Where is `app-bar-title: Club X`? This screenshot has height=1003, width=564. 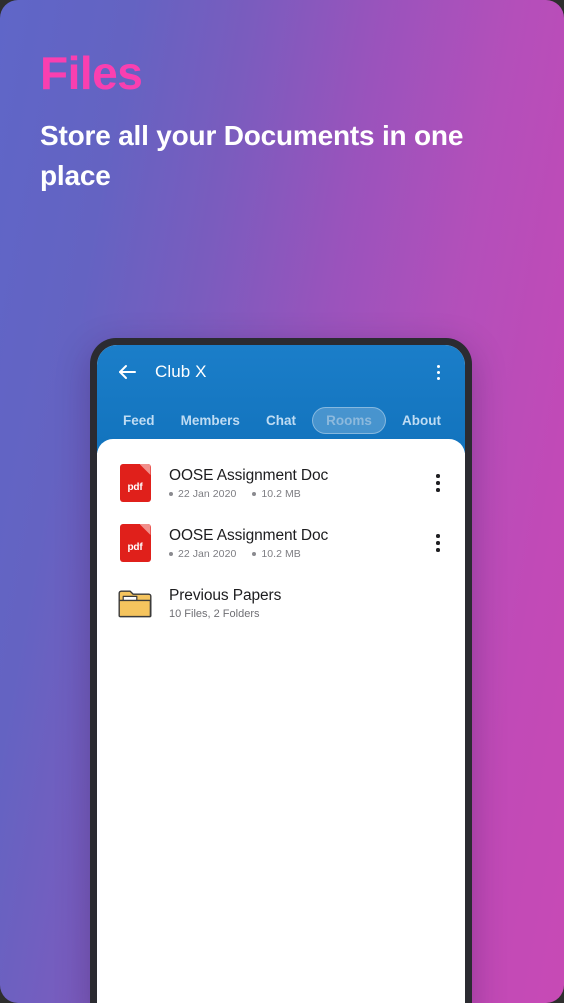 app-bar-title: Club X is located at coordinates (181, 371).